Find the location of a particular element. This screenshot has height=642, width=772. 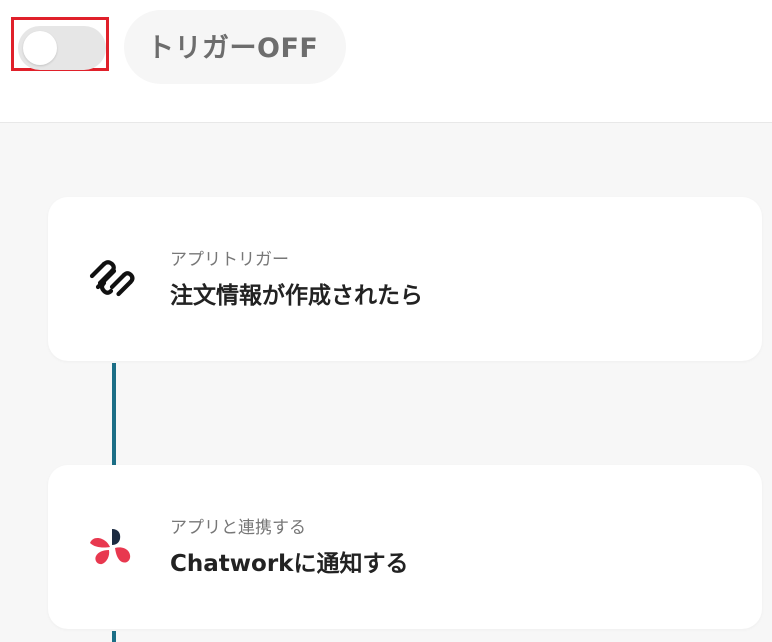

flow-step-type-label: アプリと連携する is located at coordinates (238, 528).